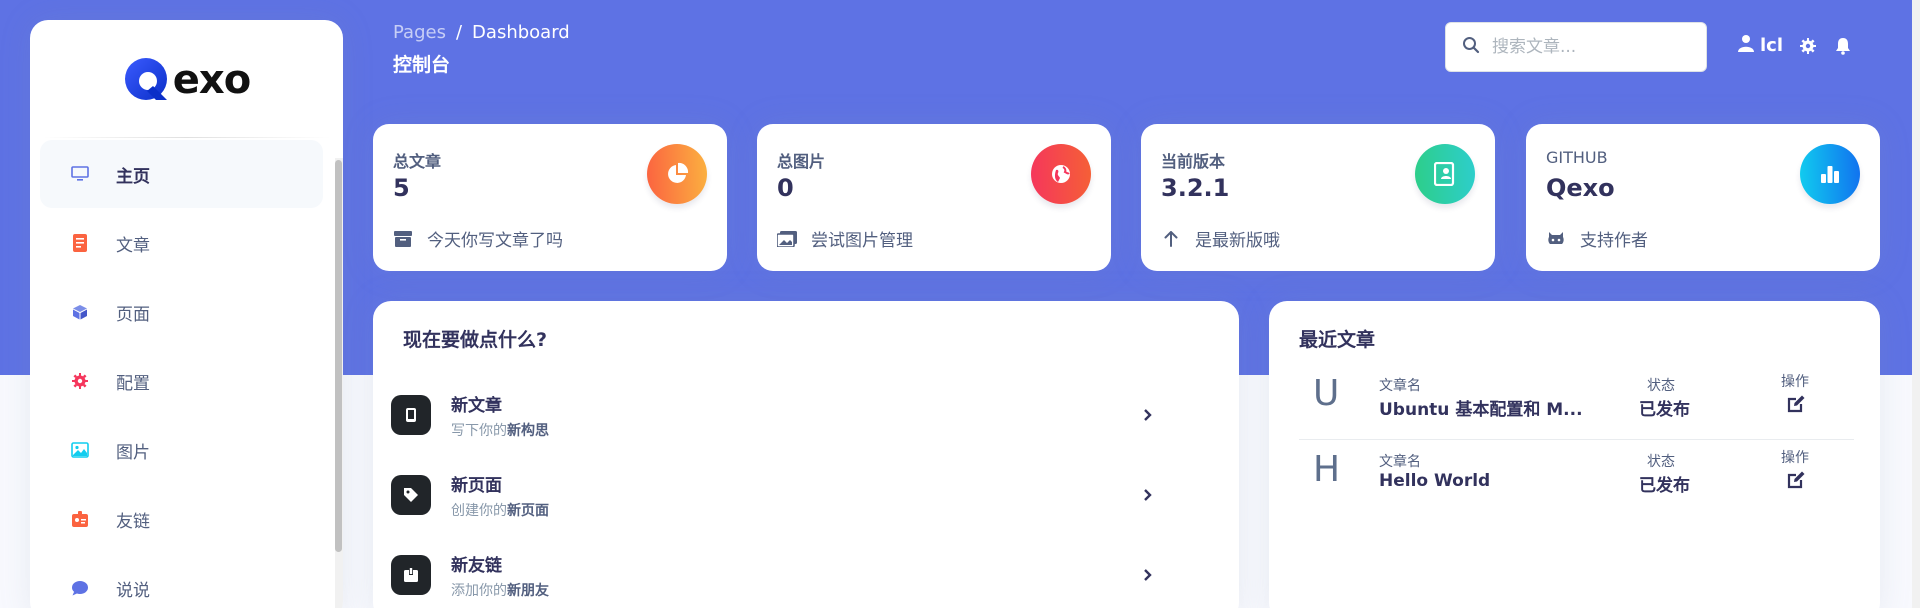 The image size is (1920, 608). I want to click on action-title: 新文章, so click(476, 405).